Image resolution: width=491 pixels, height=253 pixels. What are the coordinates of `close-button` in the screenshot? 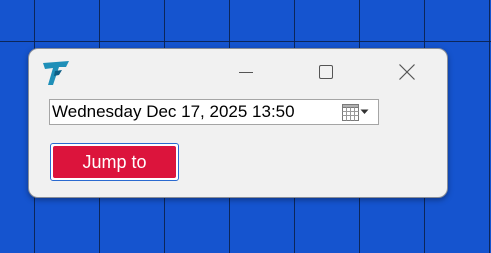 It's located at (407, 72).